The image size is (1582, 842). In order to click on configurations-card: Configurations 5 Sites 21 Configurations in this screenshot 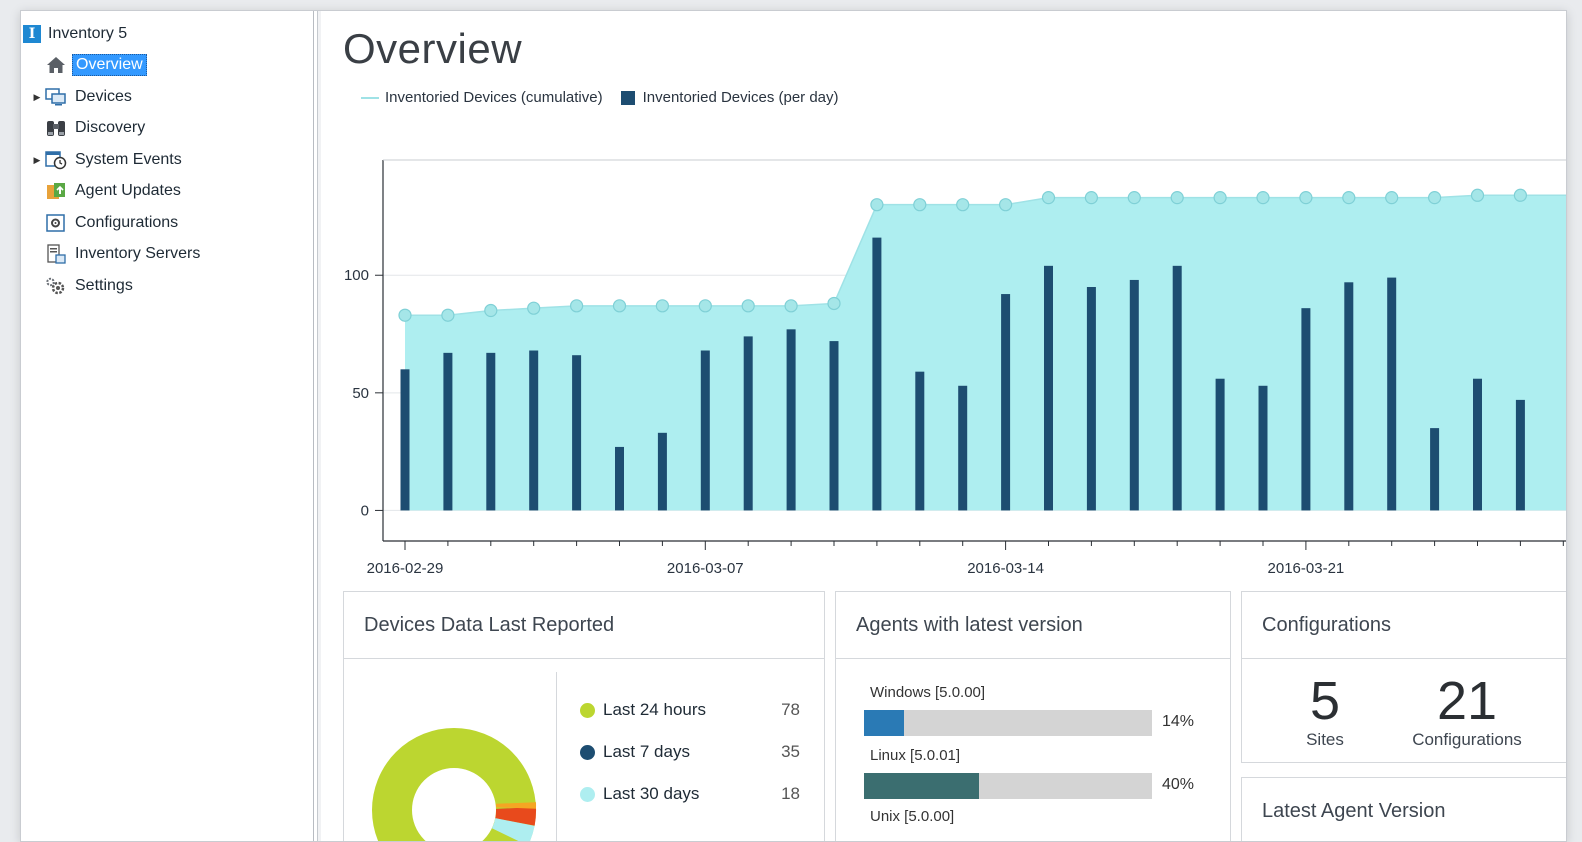, I will do `click(1404, 677)`.